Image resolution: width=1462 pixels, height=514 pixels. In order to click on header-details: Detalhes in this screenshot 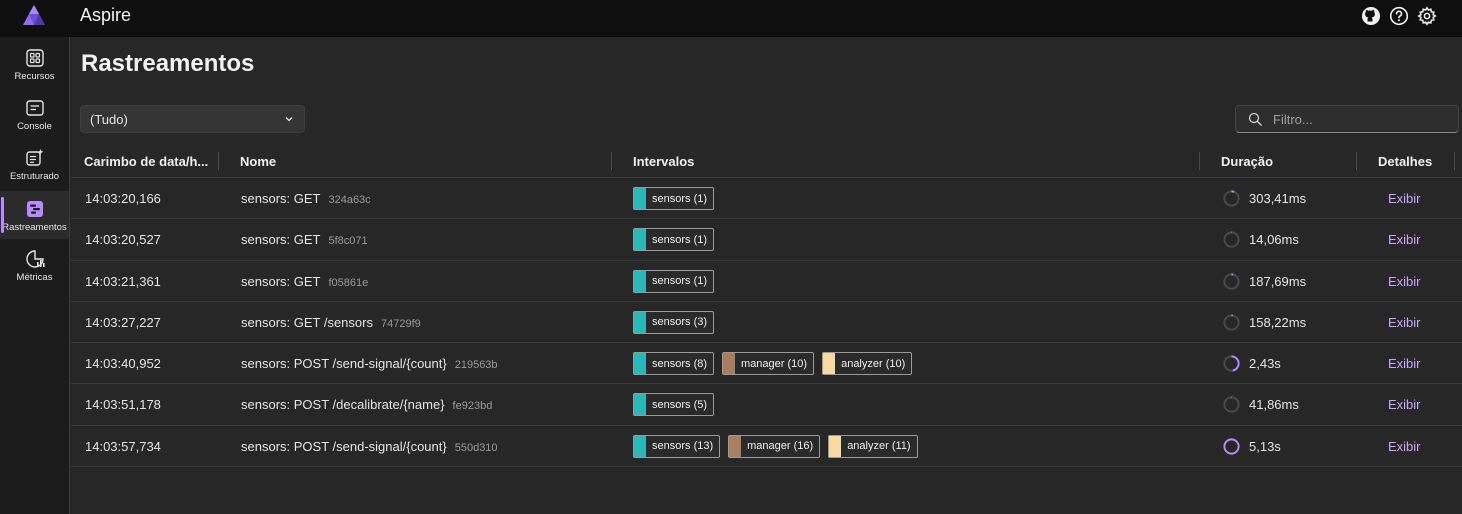, I will do `click(1405, 161)`.